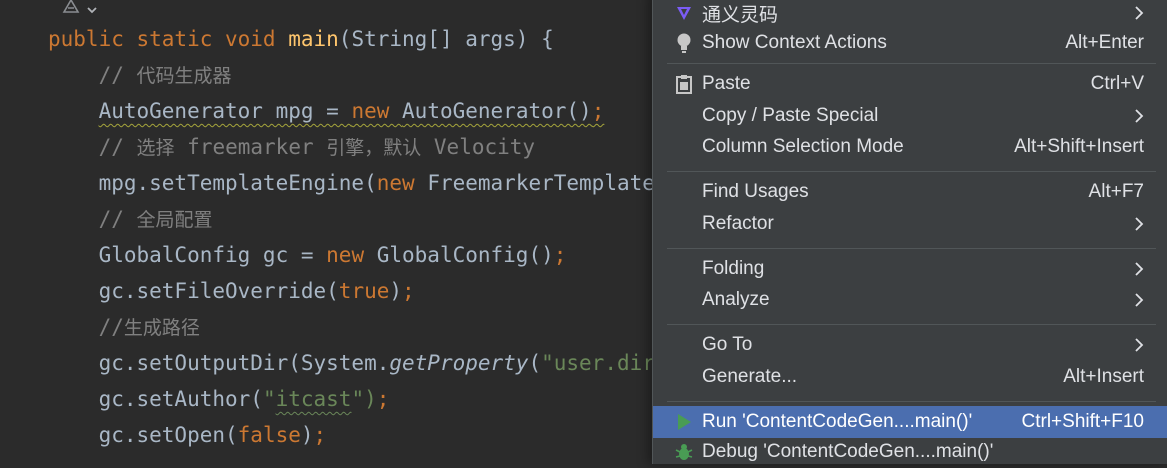 This screenshot has height=468, width=1167. What do you see at coordinates (92, 9) in the screenshot?
I see `chevron-down-icon` at bounding box center [92, 9].